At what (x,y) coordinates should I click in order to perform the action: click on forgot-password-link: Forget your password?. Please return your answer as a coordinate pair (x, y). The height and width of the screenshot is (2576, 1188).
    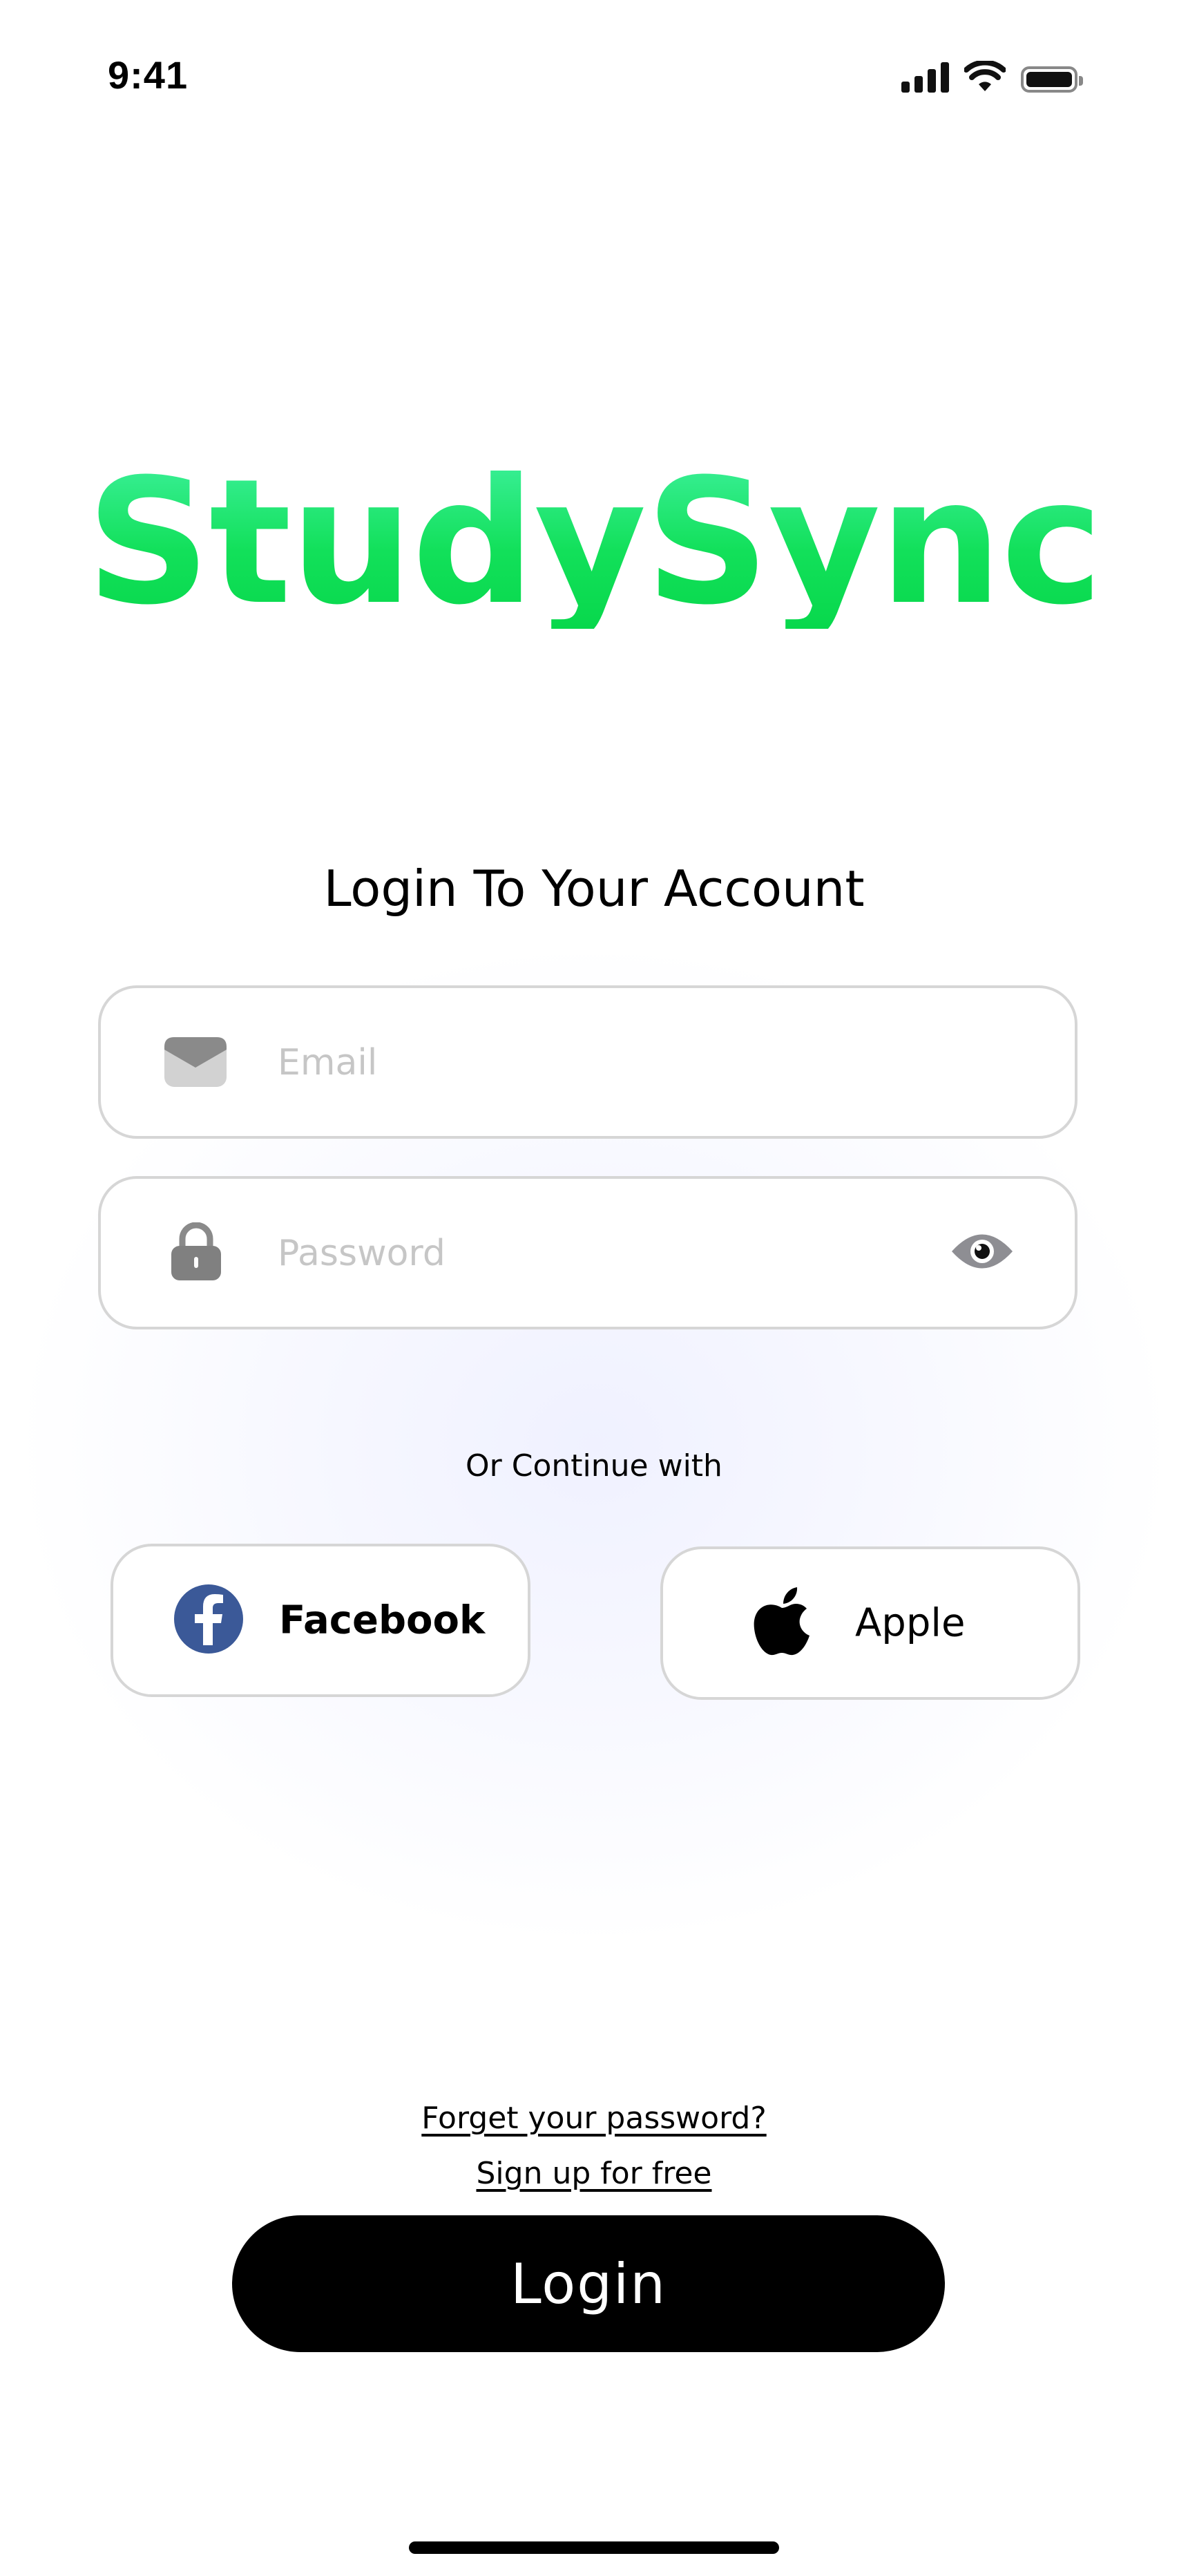
    Looking at the image, I should click on (593, 2118).